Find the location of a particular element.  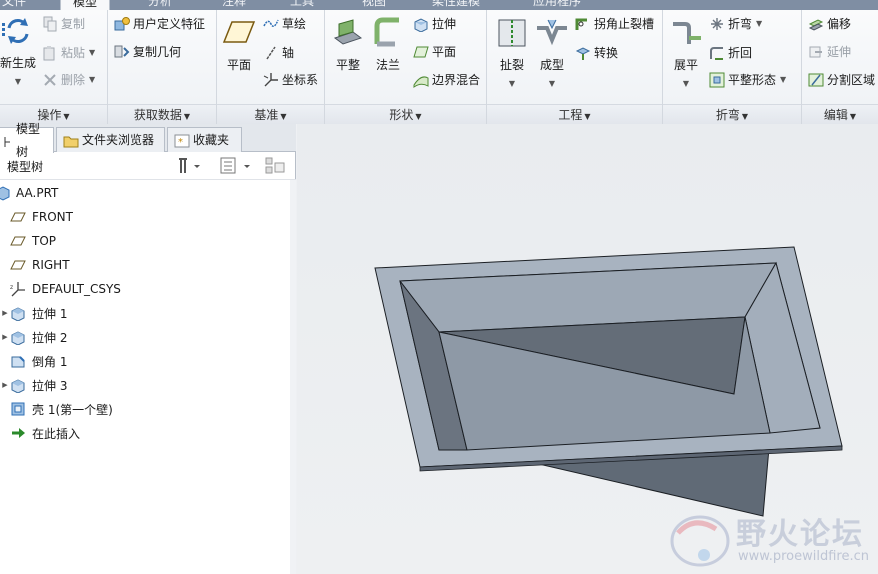

tree-node-top: TOP is located at coordinates (145, 241).